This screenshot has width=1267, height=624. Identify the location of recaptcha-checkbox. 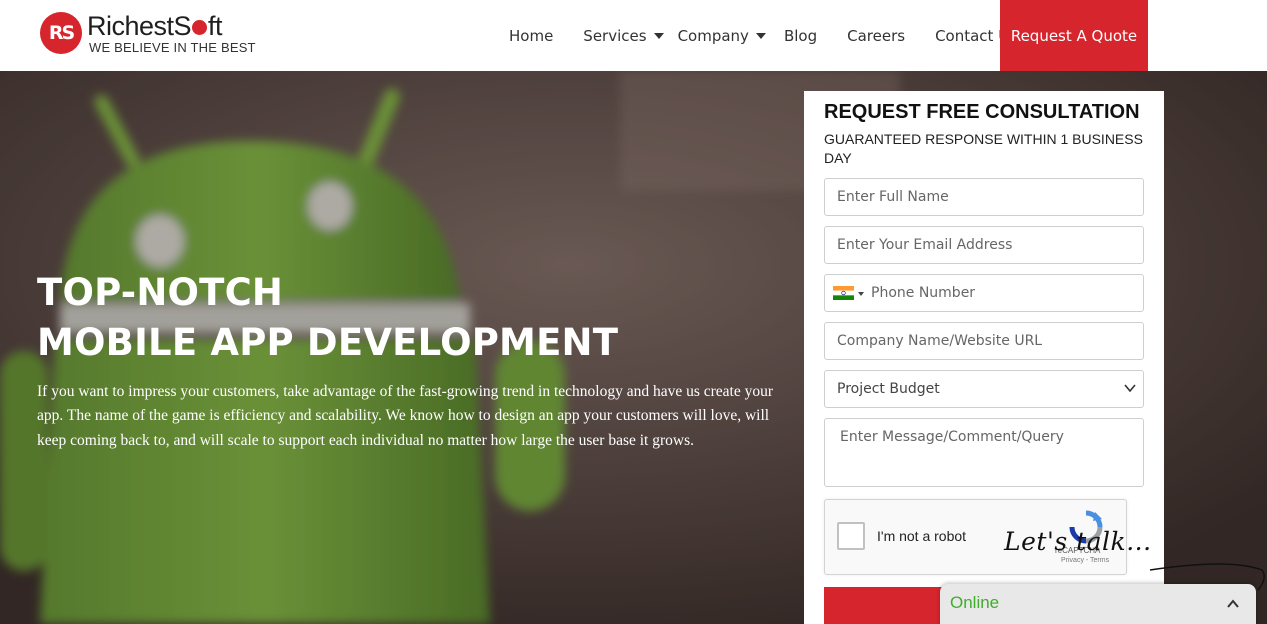
(851, 536).